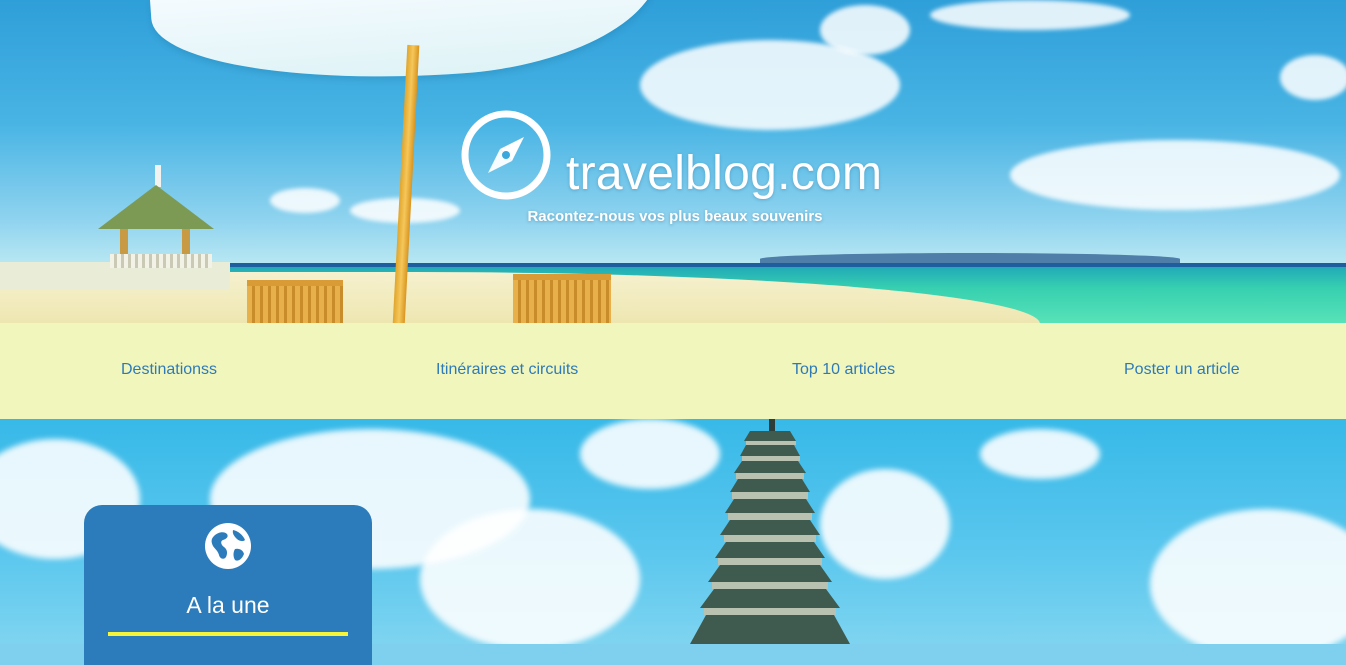 The image size is (1346, 665). What do you see at coordinates (228, 585) in the screenshot?
I see `featured-card: A la une` at bounding box center [228, 585].